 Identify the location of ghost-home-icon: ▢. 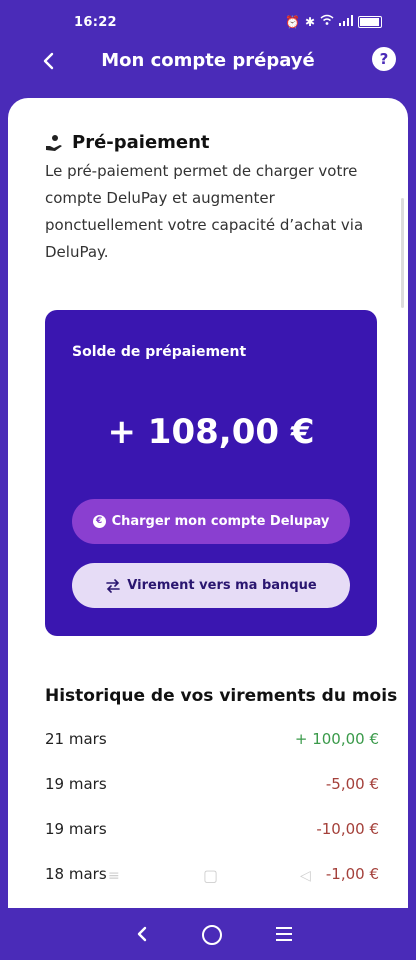
(211, 875).